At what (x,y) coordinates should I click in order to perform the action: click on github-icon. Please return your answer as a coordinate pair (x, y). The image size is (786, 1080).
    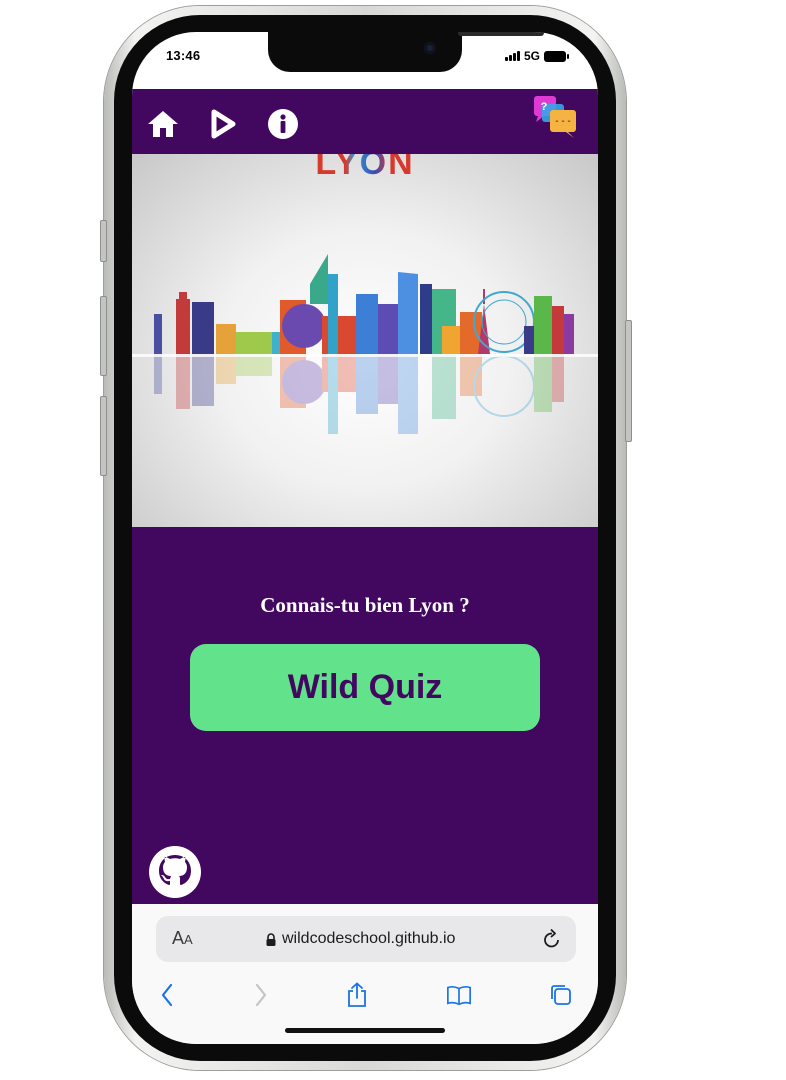
    Looking at the image, I should click on (175, 872).